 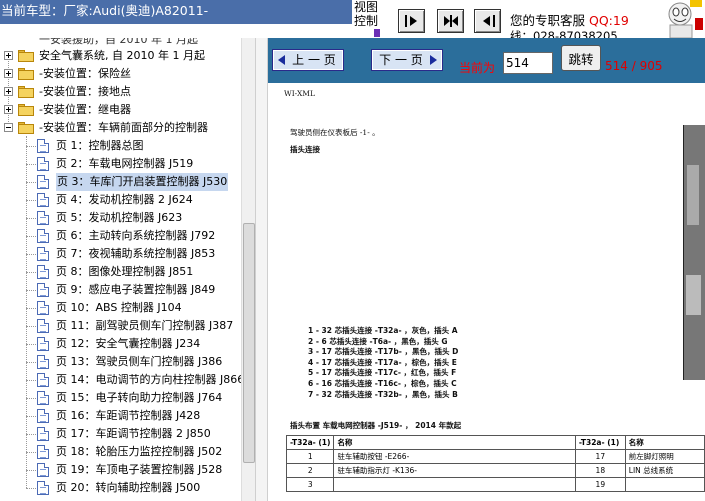 I want to click on arrows-inward-icon, so click(x=451, y=21).